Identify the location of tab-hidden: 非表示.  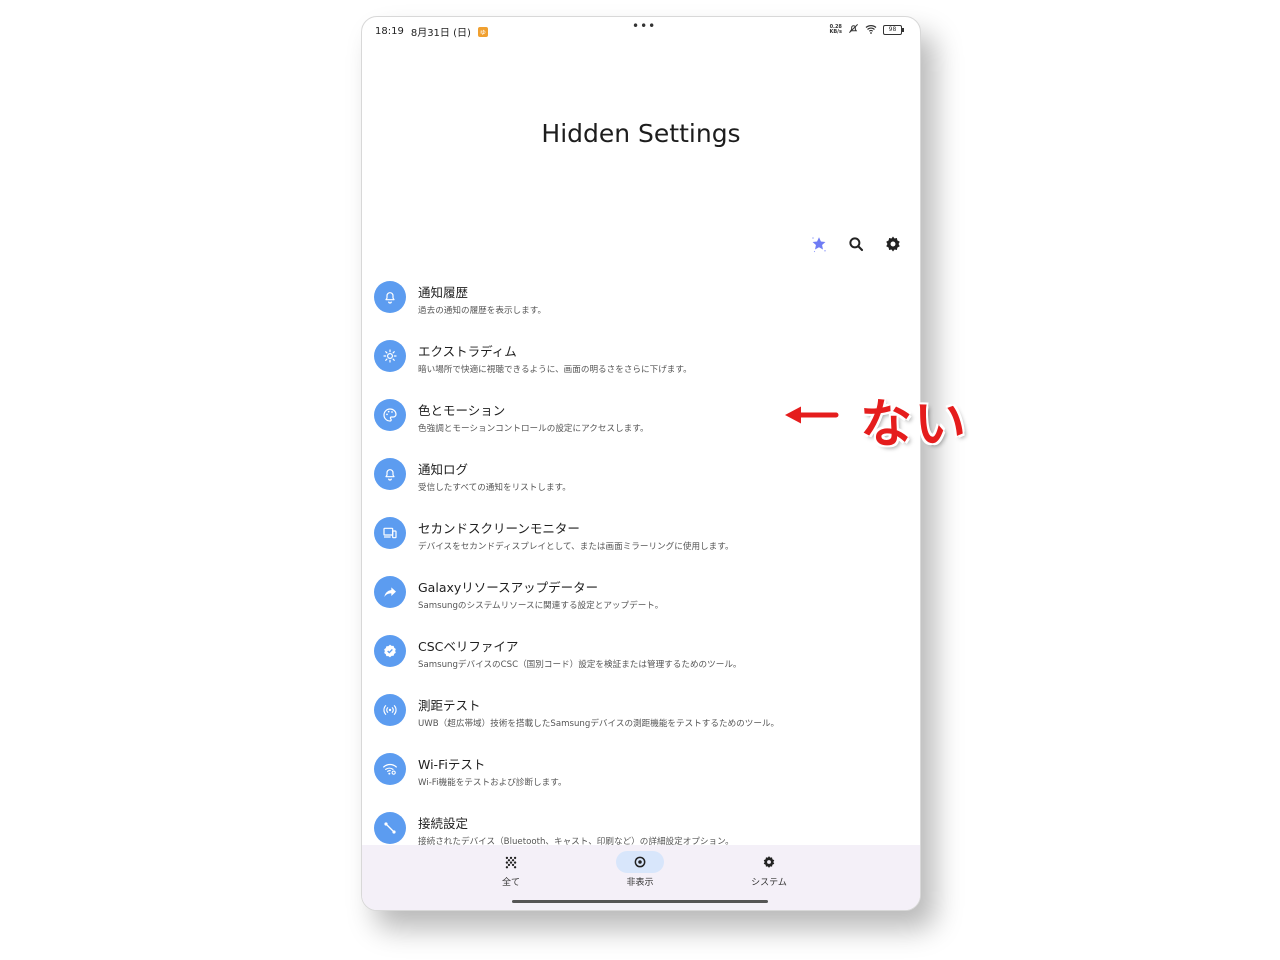
(640, 869).